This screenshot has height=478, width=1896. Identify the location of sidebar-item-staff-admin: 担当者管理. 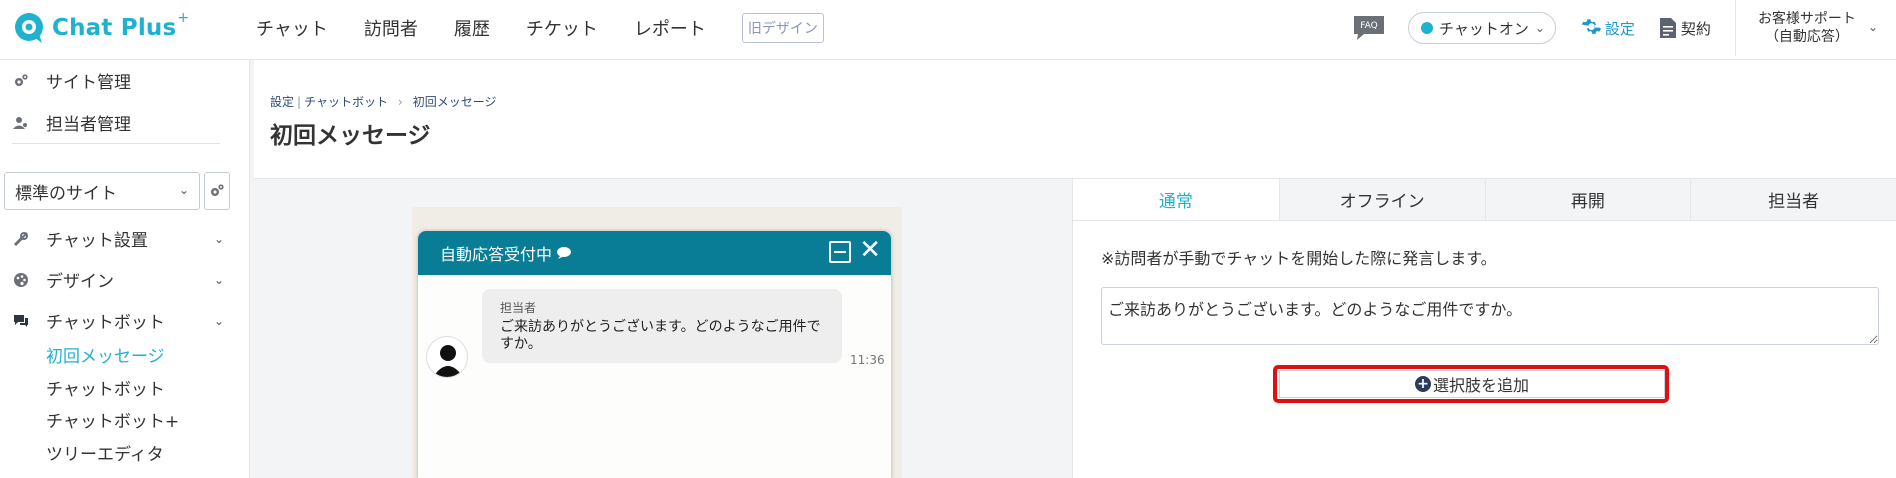
(71, 122).